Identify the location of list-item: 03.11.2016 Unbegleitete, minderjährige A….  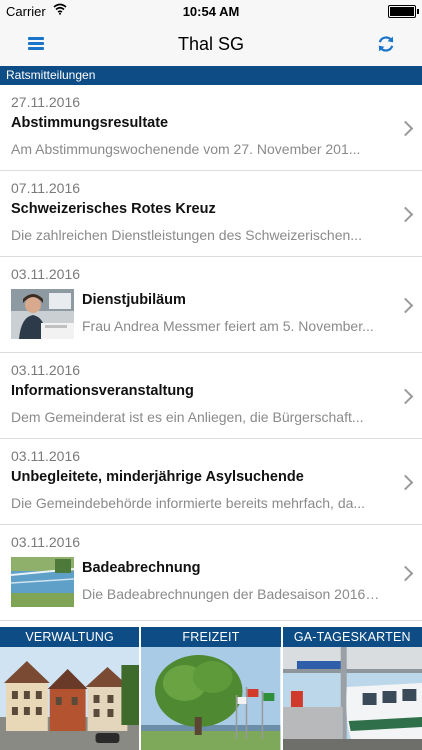
(211, 482).